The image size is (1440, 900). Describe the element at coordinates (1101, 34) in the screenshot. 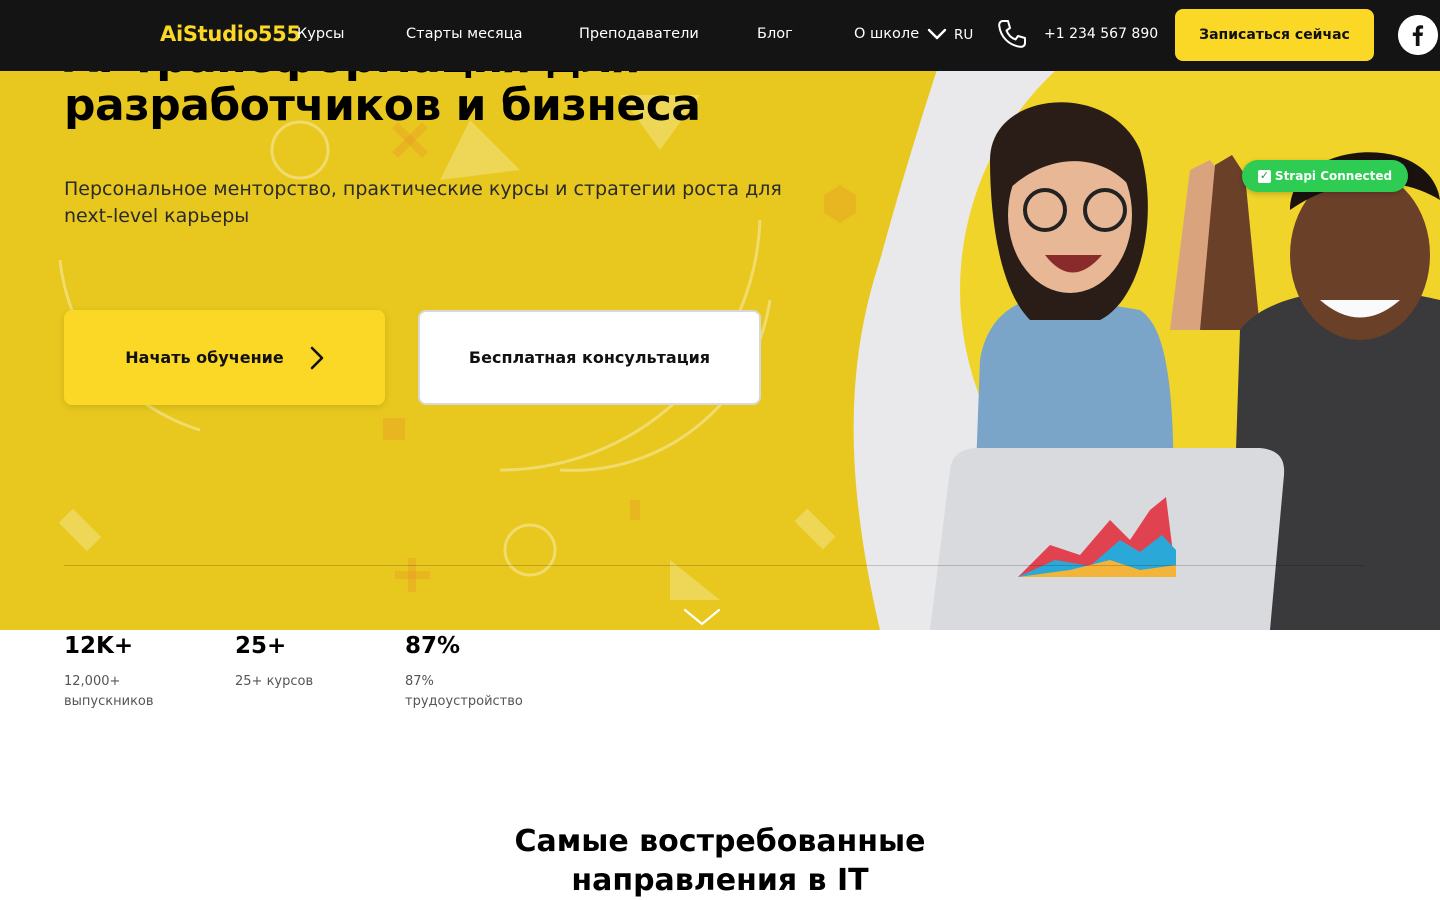

I see `phone-number: +1 234 567 890` at that location.